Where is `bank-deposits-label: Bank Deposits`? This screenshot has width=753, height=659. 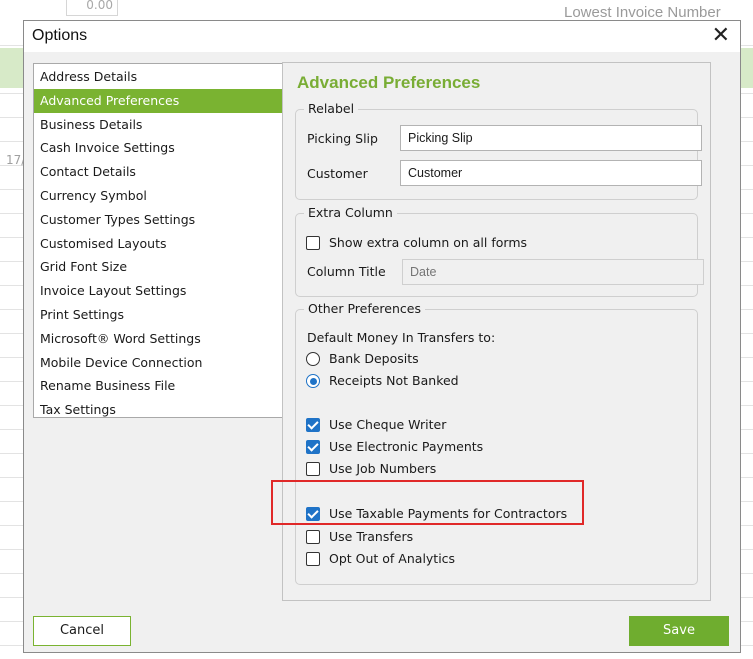
bank-deposits-label: Bank Deposits is located at coordinates (374, 358).